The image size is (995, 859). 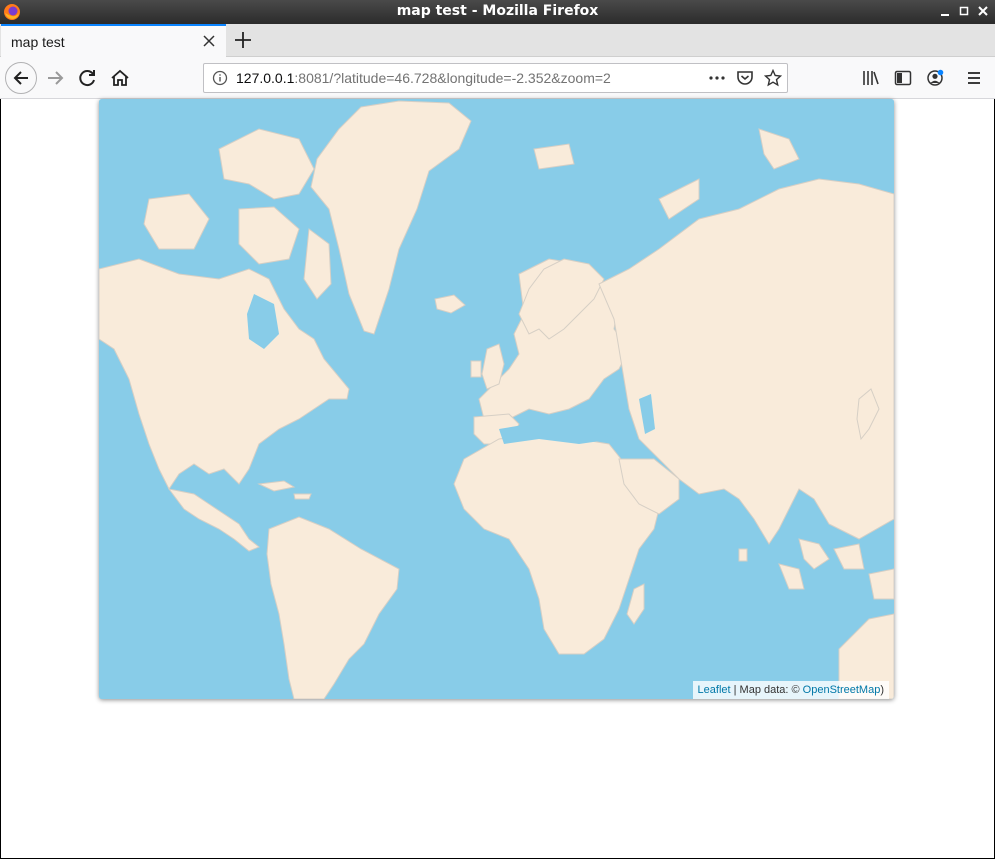 I want to click on tab-strip: map test, so click(x=497, y=40).